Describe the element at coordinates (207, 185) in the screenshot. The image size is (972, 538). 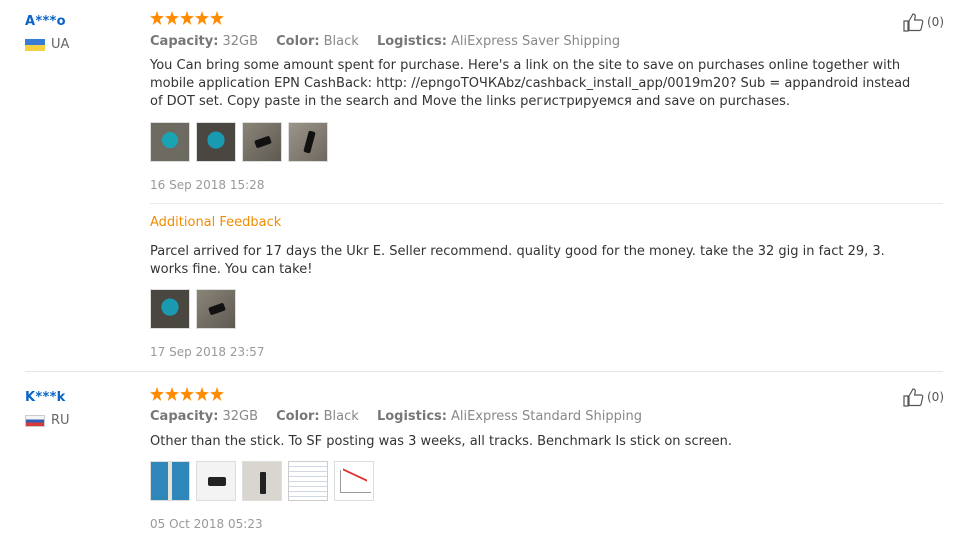
I see `review-date: 16 Sep 2018 15:28` at that location.